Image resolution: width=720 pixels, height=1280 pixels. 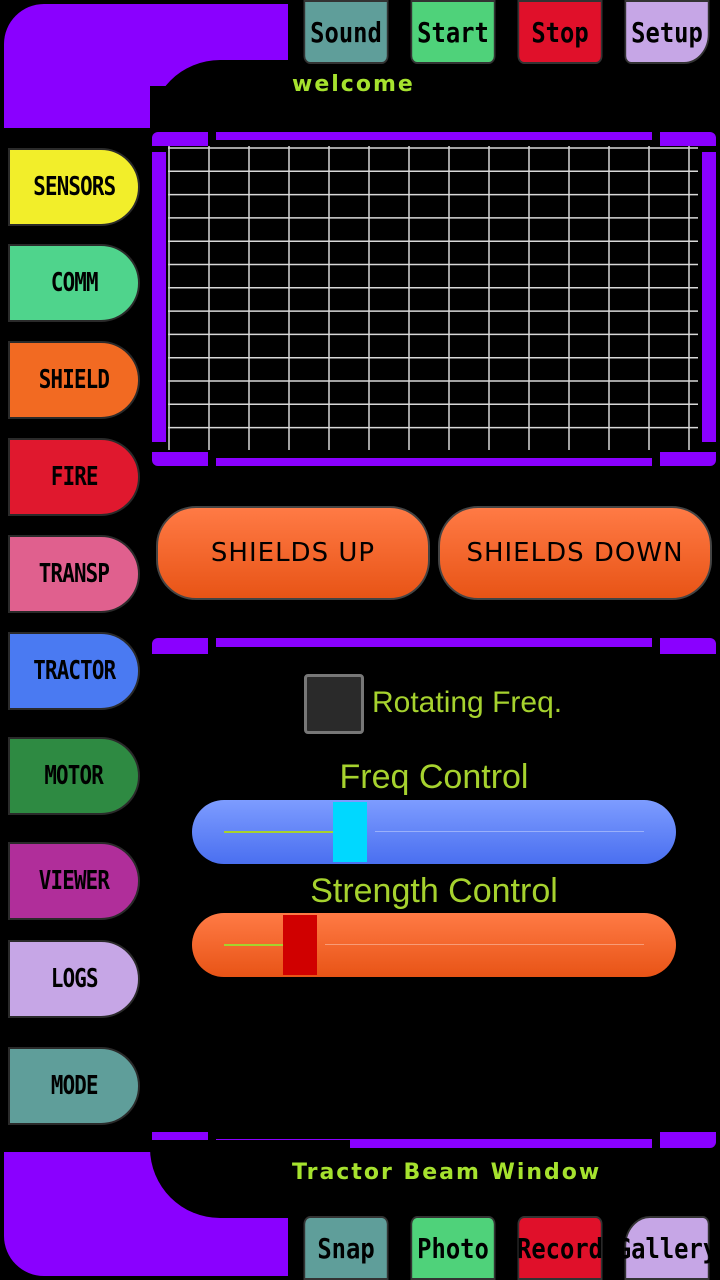 What do you see at coordinates (165, 111) in the screenshot?
I see `frame-top-elbow-cut2` at bounding box center [165, 111].